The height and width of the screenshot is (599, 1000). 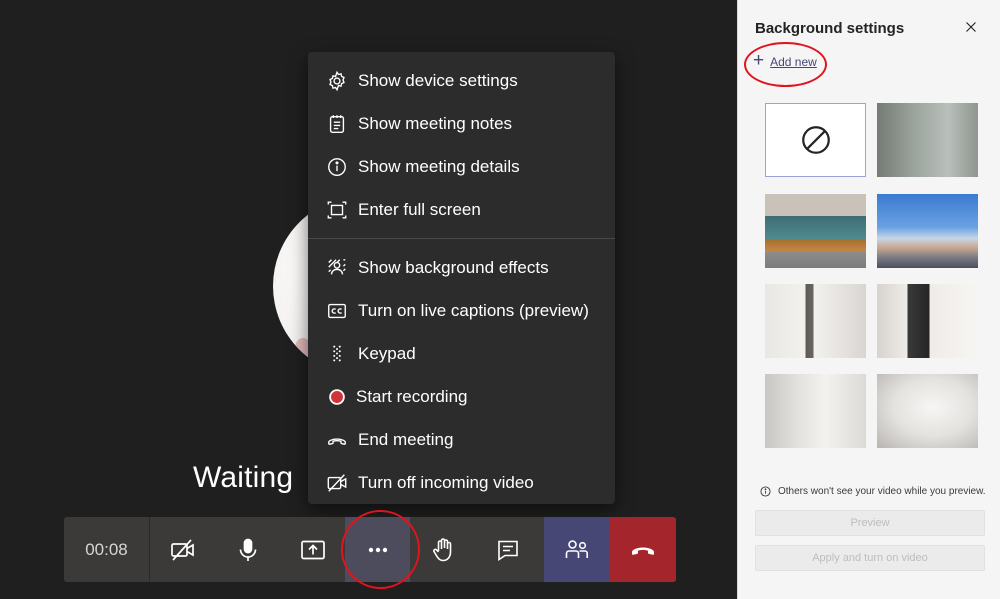 What do you see at coordinates (337, 81) in the screenshot?
I see `gear-icon` at bounding box center [337, 81].